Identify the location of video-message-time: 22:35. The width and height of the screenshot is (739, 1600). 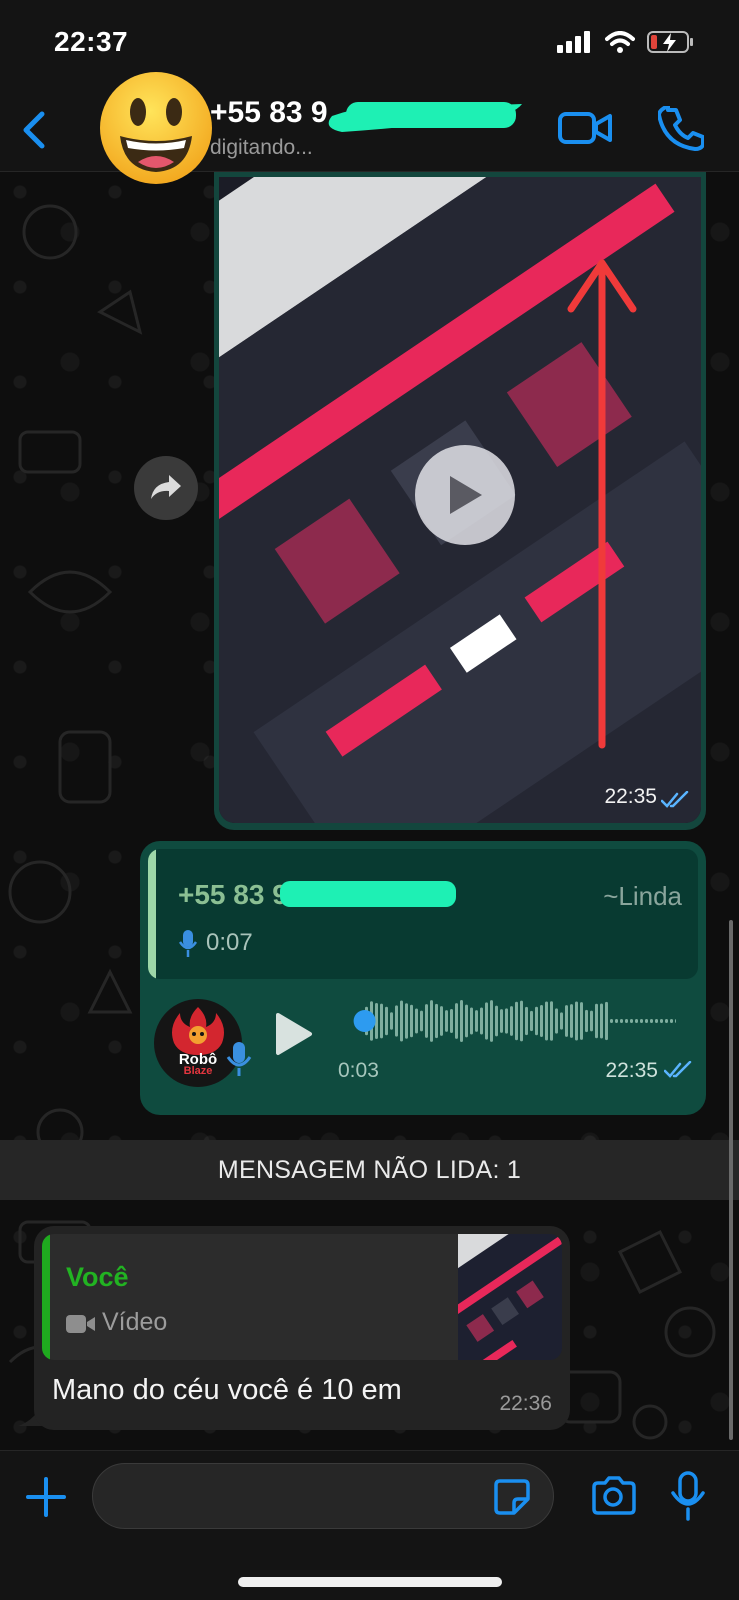
(630, 796).